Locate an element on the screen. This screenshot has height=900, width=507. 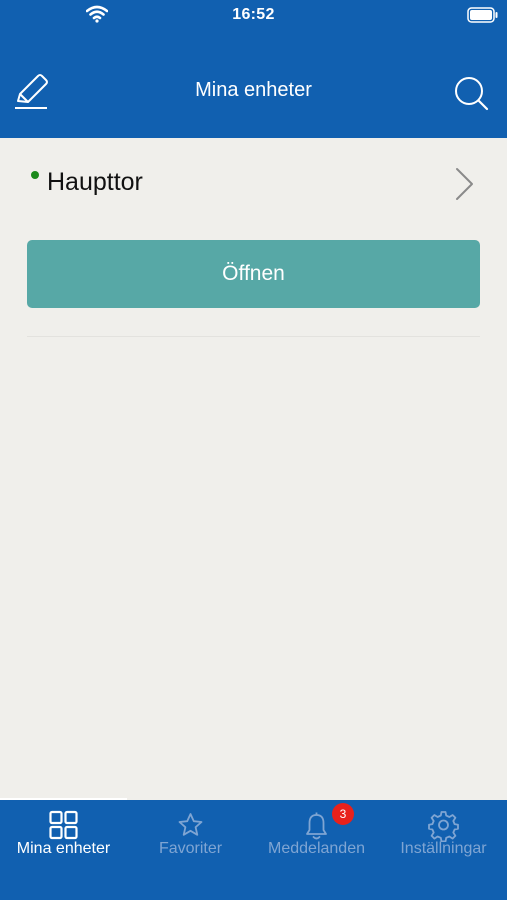
tab-meddelanden: Meddelanden is located at coordinates (316, 850).